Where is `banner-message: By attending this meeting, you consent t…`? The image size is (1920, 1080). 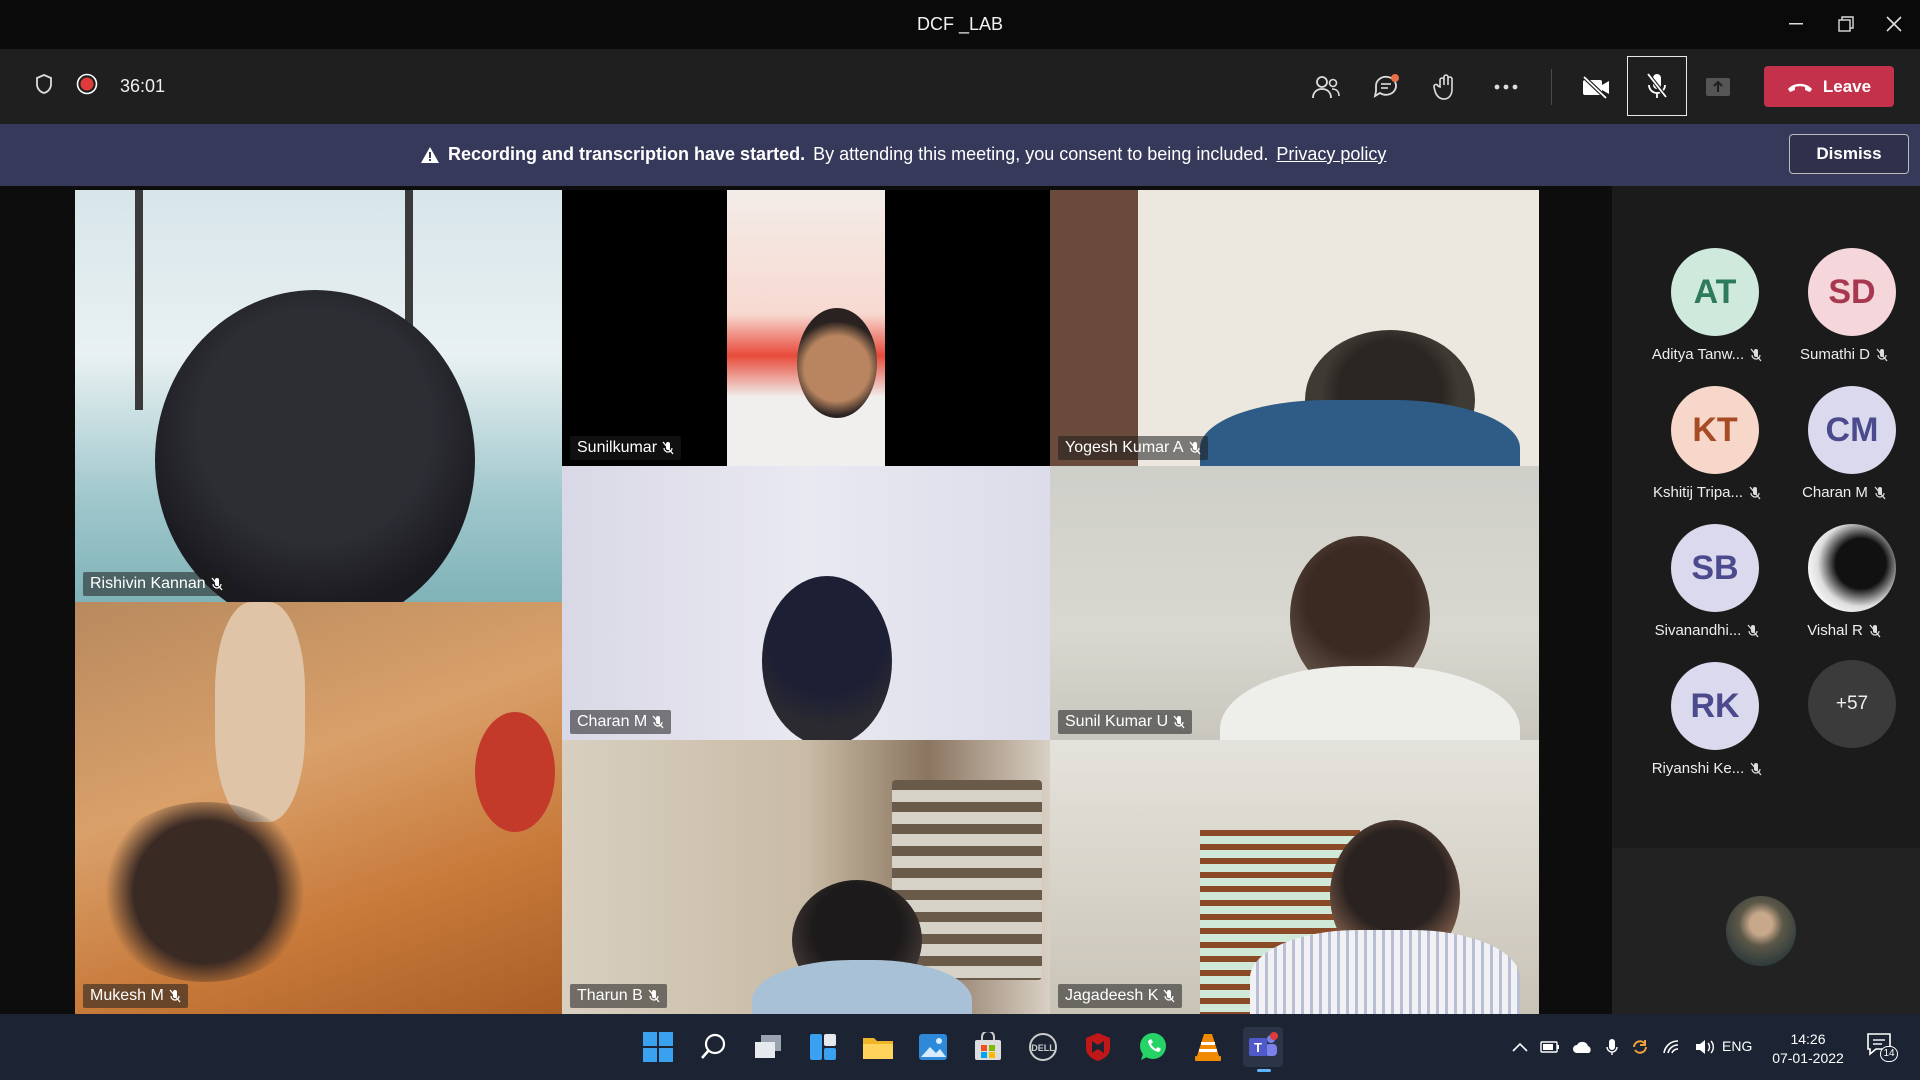 banner-message: By attending this meeting, you consent t… is located at coordinates (1041, 154).